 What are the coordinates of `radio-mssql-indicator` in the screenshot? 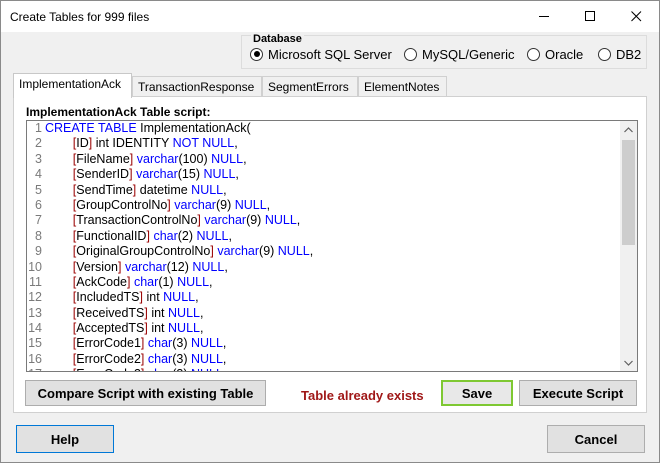 It's located at (256, 54).